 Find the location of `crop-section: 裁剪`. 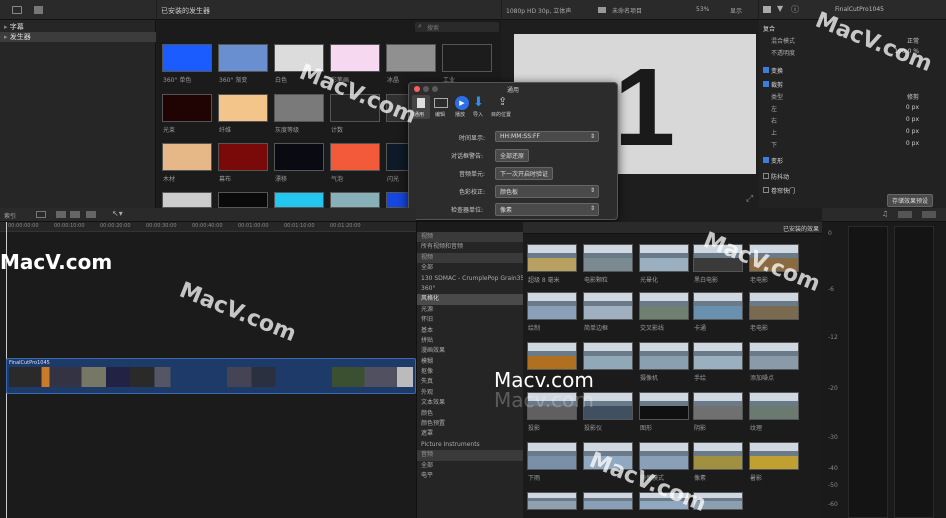

crop-section: 裁剪 is located at coordinates (851, 85).